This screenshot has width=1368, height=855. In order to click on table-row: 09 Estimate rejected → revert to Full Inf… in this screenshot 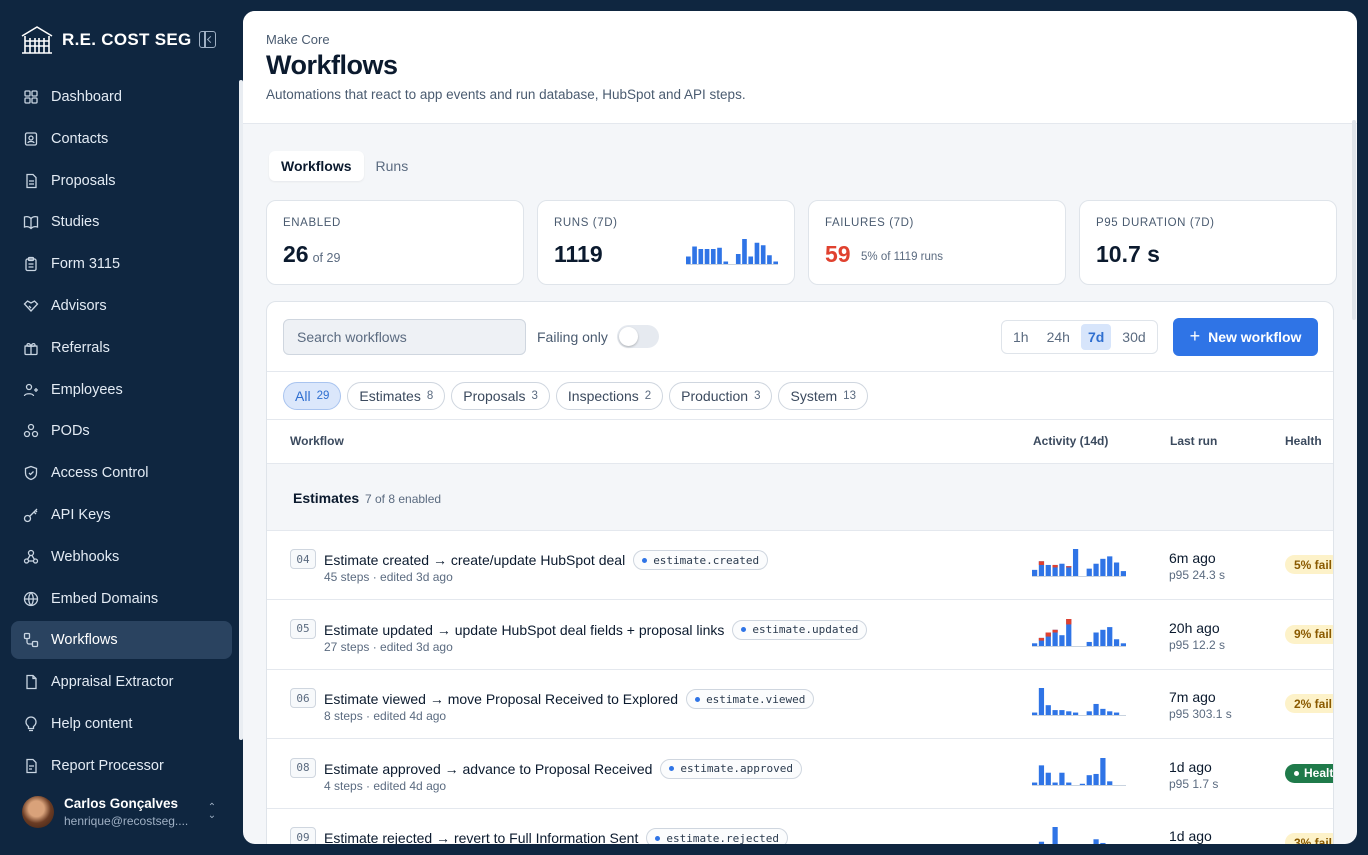, I will do `click(800, 826)`.